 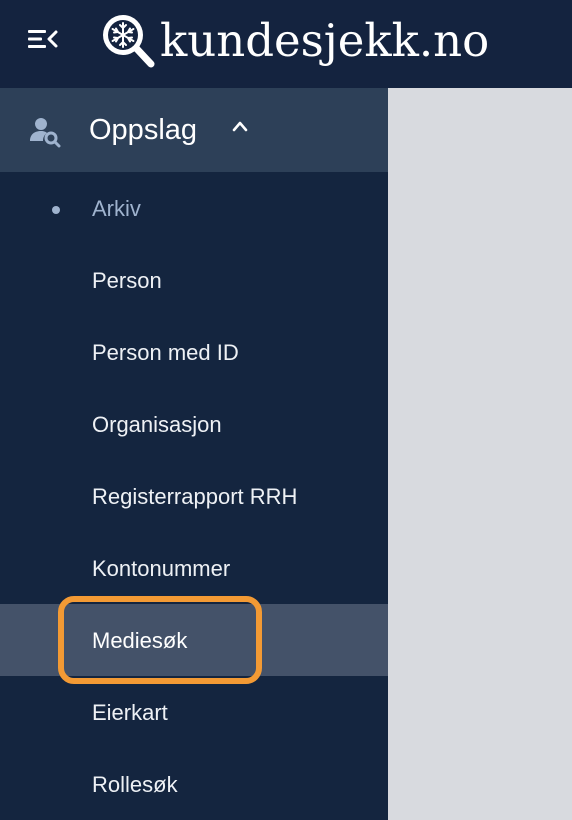 I want to click on sidebar-item-label: Eierkart, so click(x=130, y=712).